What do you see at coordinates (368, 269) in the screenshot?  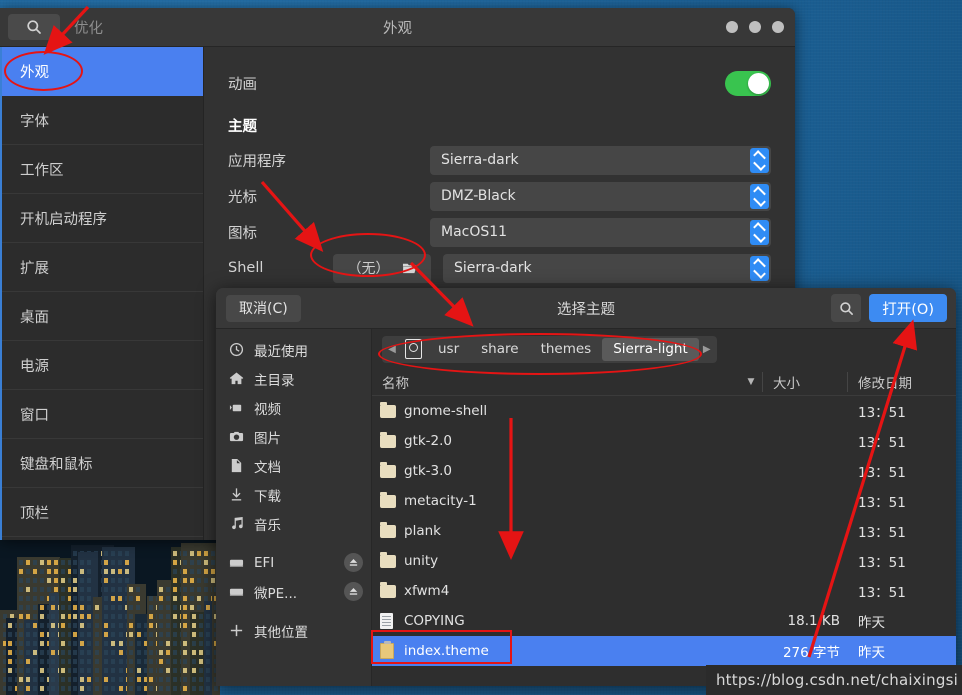 I see `shell-theme-none-label: （无）` at bounding box center [368, 269].